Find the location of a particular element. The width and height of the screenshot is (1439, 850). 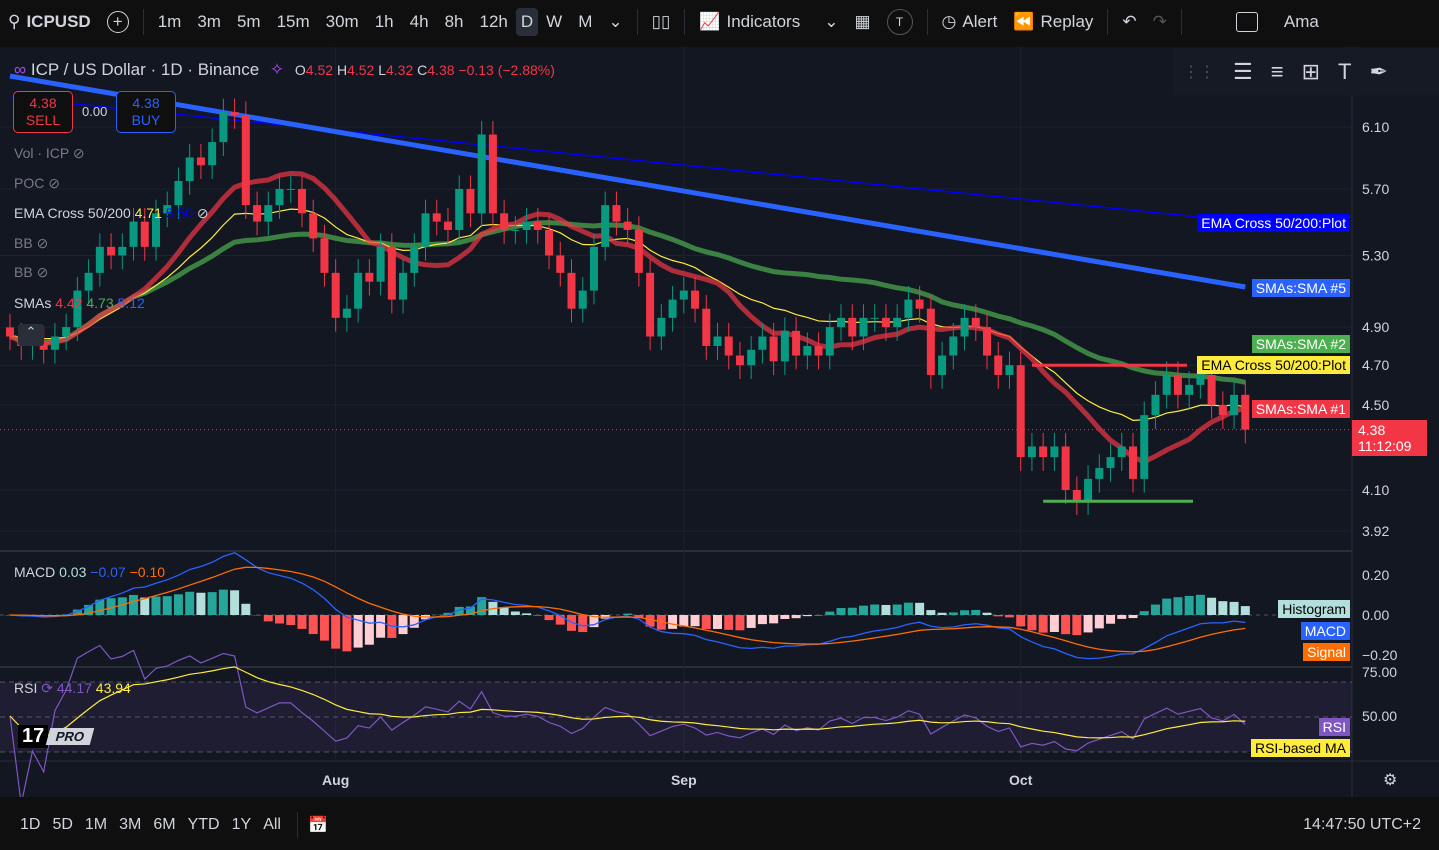

undo-button: ↶ is located at coordinates (1129, 22).